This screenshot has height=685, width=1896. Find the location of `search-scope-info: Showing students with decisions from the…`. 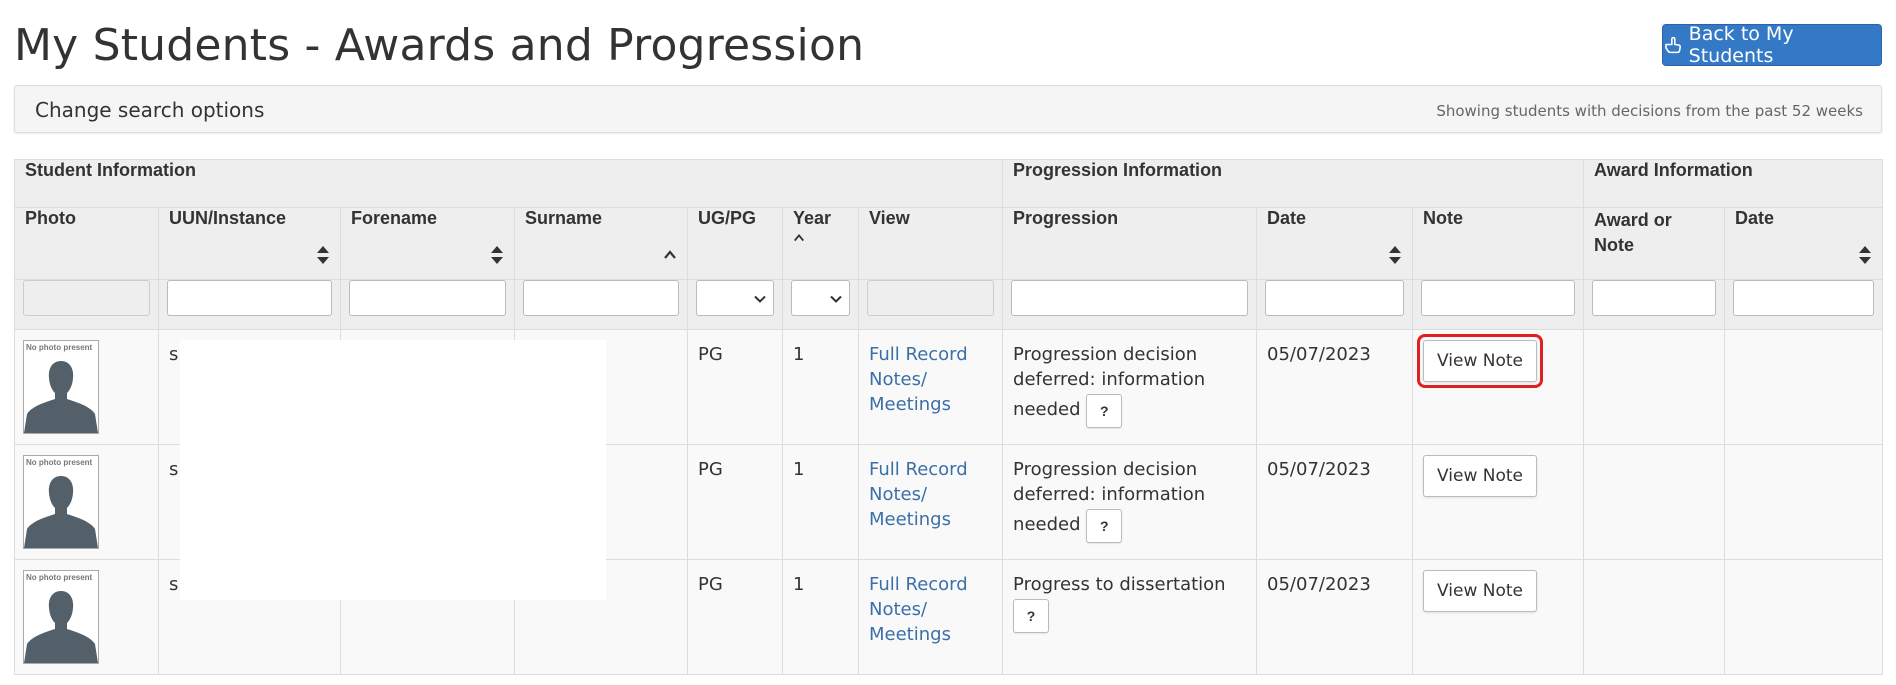

search-scope-info: Showing students with decisions from the… is located at coordinates (1649, 111).